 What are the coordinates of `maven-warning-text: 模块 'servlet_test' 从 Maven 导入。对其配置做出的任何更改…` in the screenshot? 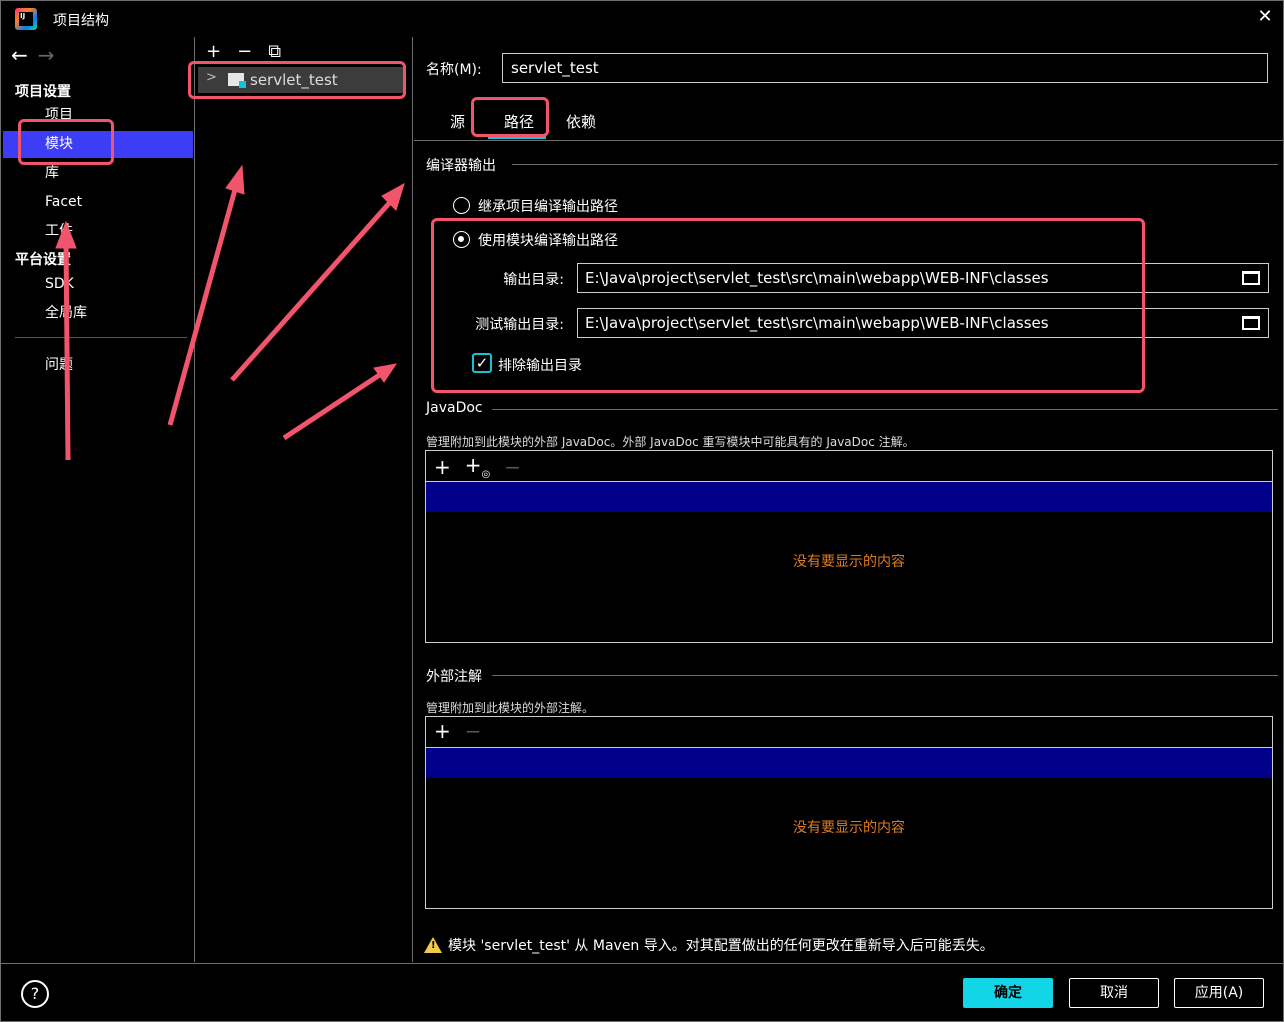 It's located at (721, 946).